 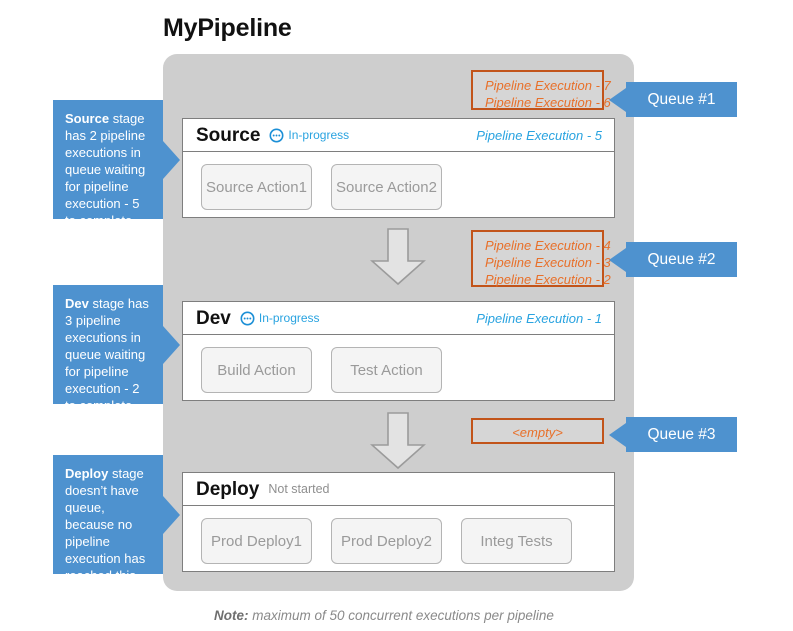 What do you see at coordinates (256, 370) in the screenshot?
I see `action-box: Build Action` at bounding box center [256, 370].